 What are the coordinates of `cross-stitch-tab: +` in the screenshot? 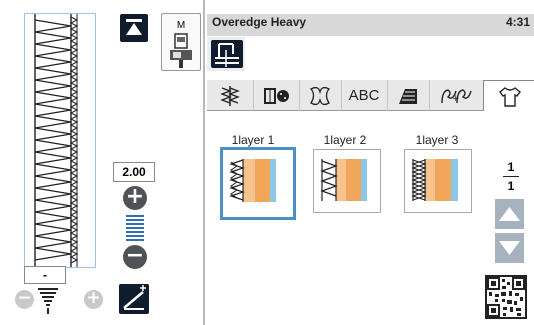 It's located at (456, 95).